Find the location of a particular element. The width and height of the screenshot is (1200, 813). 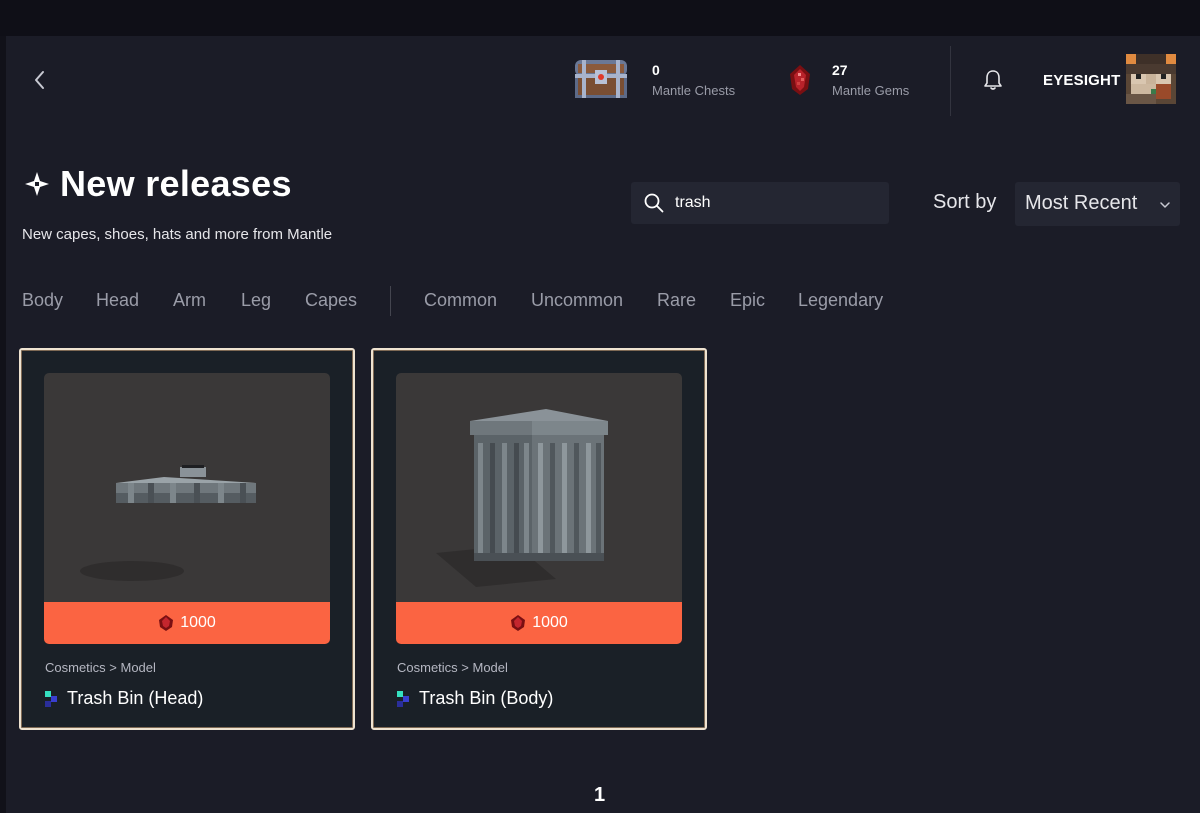

filter-legendary: Legendary is located at coordinates (840, 300).